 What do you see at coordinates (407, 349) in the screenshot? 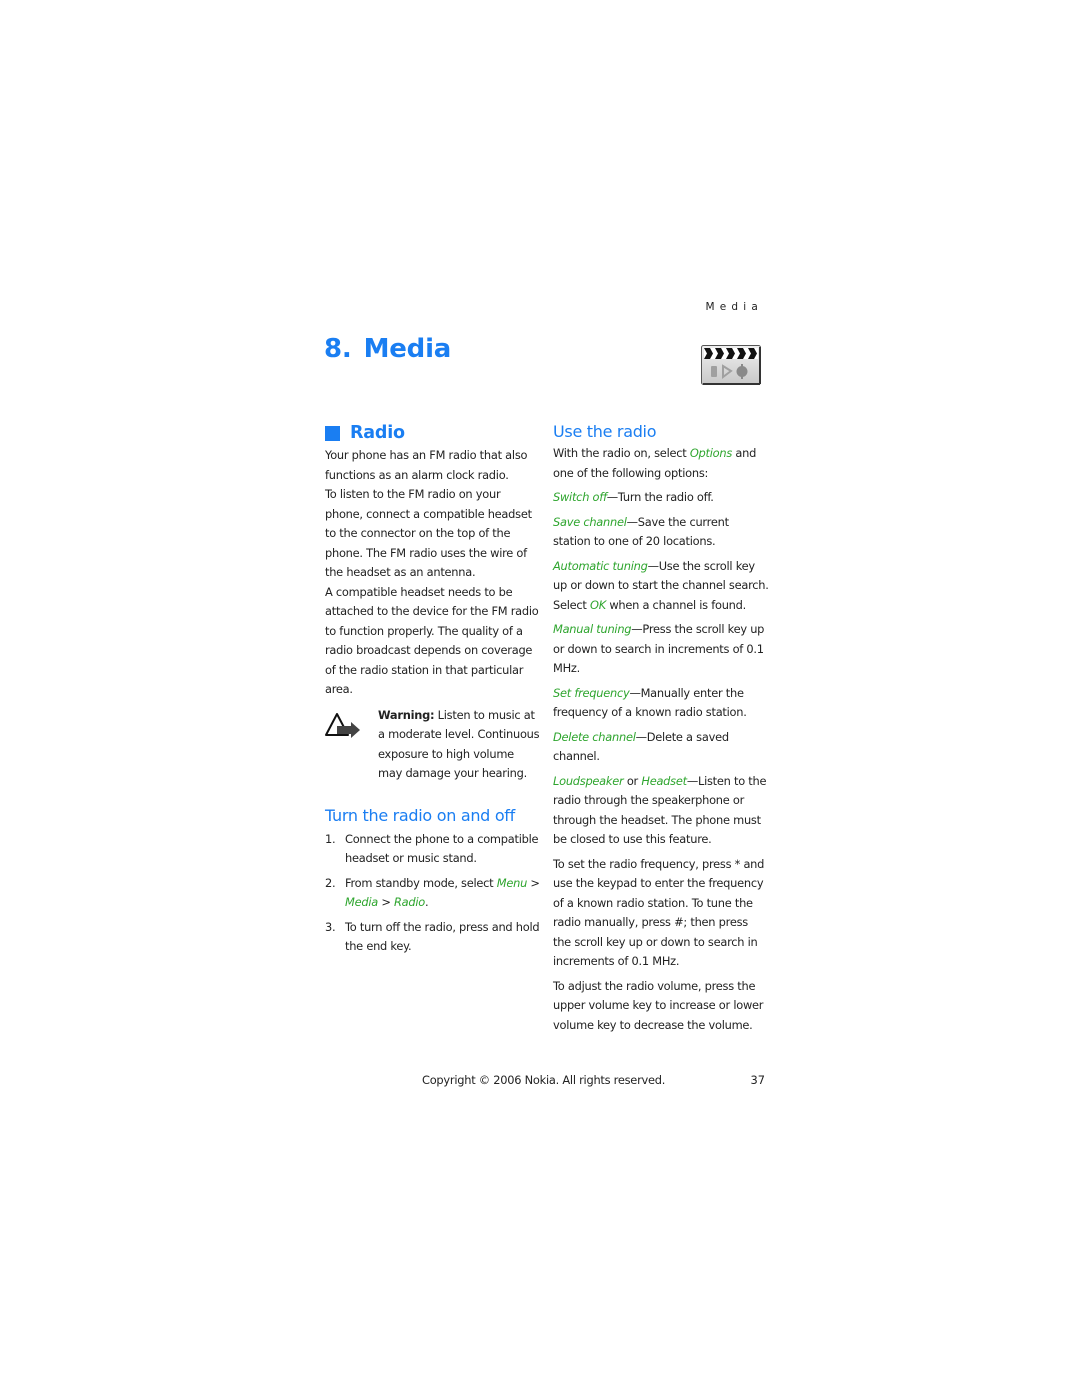
I see `chapter-title-text: Media` at bounding box center [407, 349].